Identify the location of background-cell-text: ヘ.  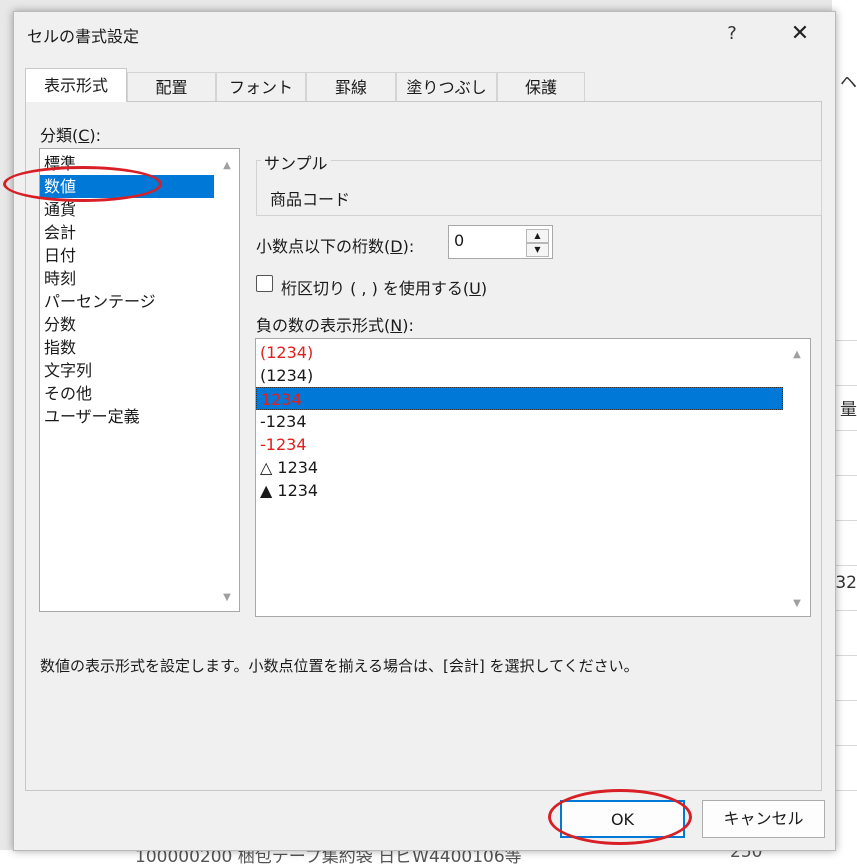
(848, 83).